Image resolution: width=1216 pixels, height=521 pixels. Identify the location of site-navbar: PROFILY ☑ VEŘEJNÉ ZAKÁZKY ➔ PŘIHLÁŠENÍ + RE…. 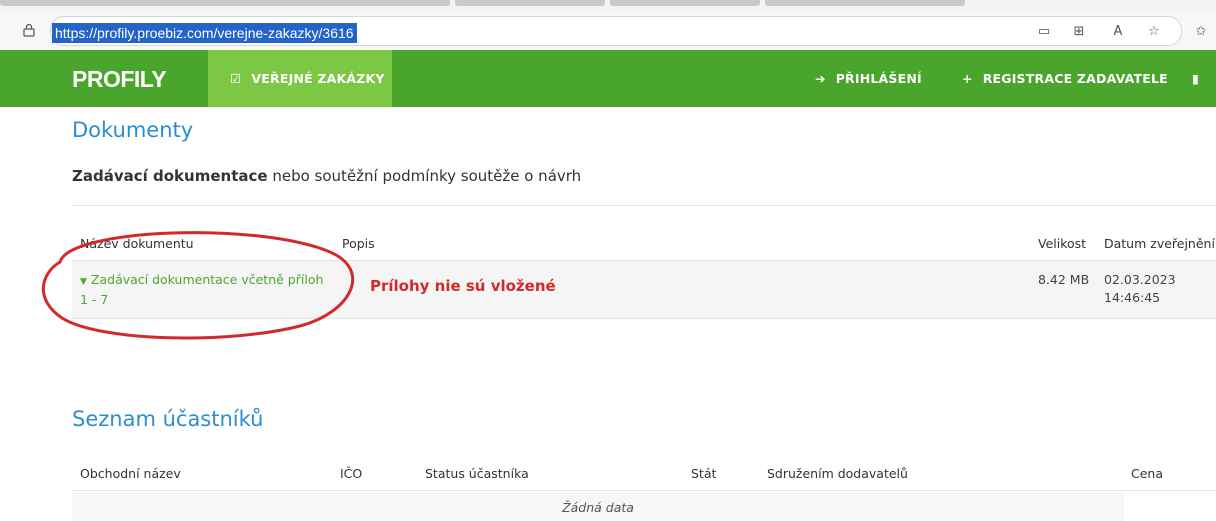
(608, 78).